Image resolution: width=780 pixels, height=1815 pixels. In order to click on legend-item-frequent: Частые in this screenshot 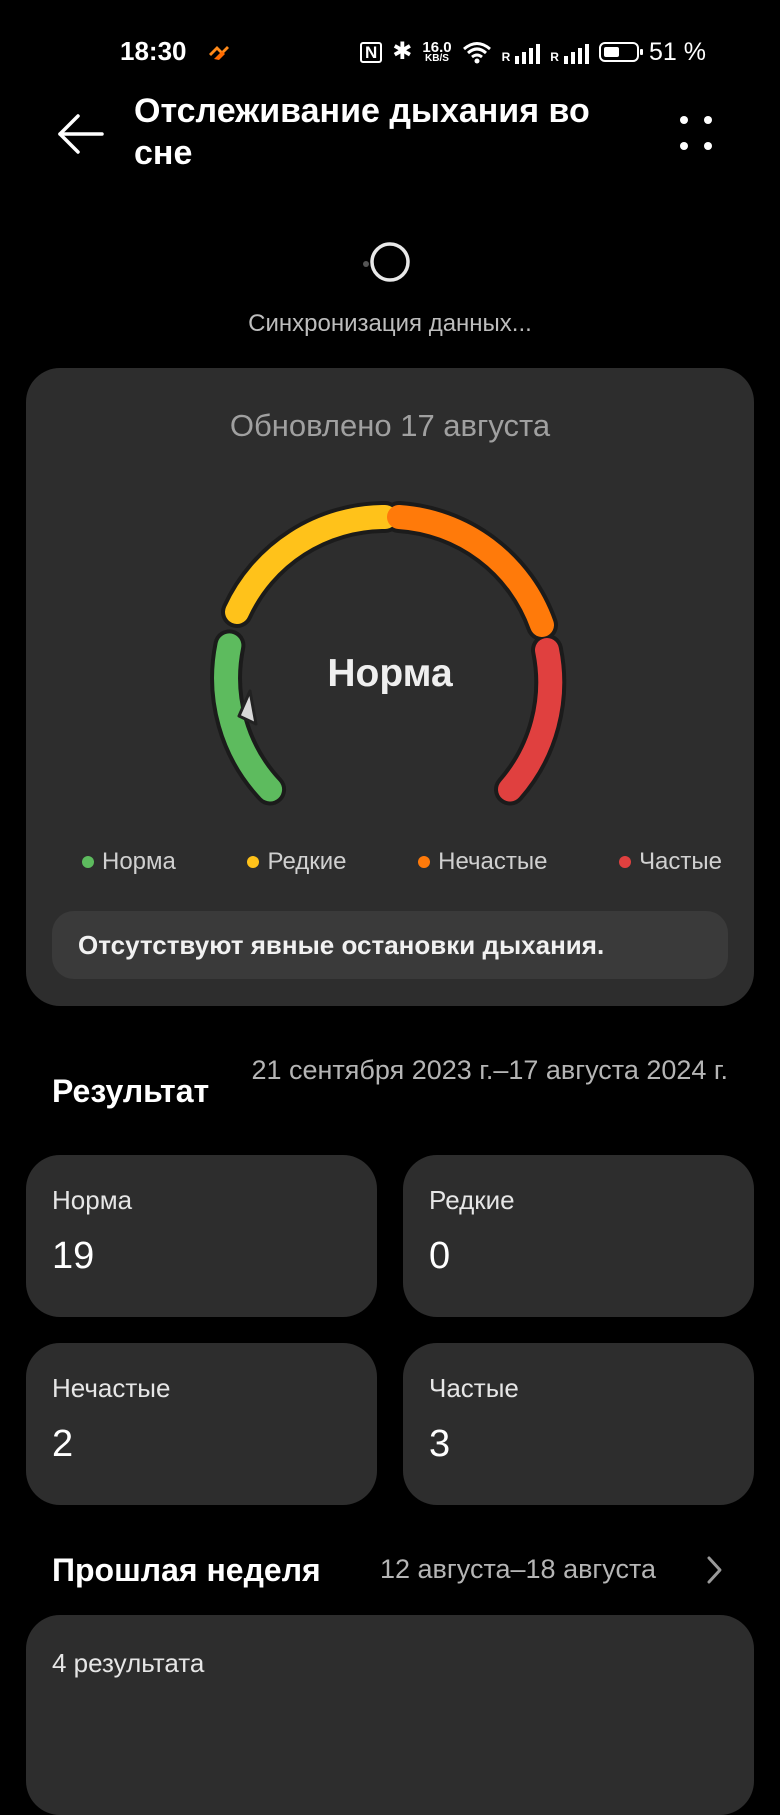, I will do `click(670, 862)`.